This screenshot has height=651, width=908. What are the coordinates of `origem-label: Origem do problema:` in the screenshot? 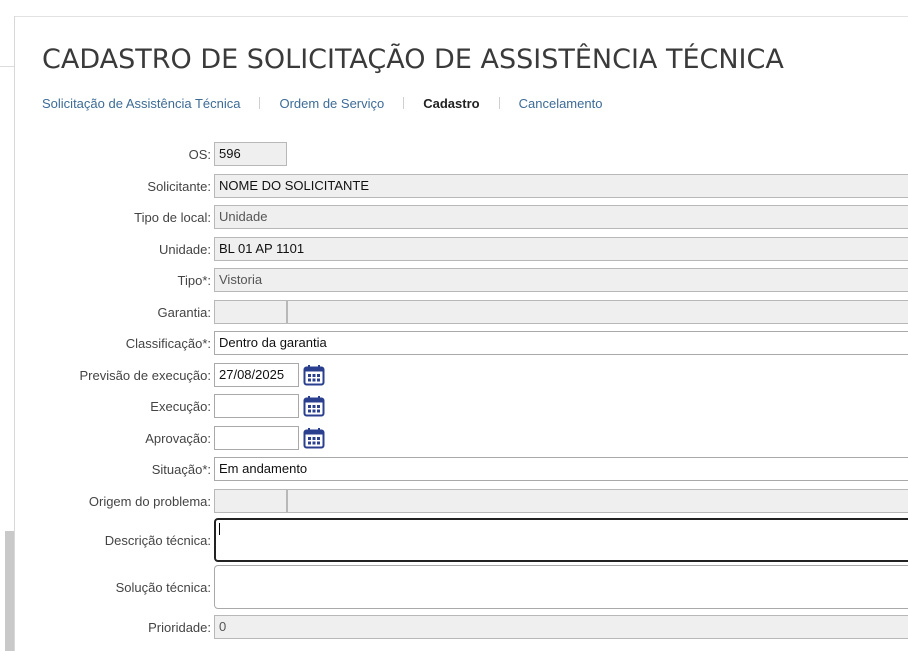 It's located at (149, 501).